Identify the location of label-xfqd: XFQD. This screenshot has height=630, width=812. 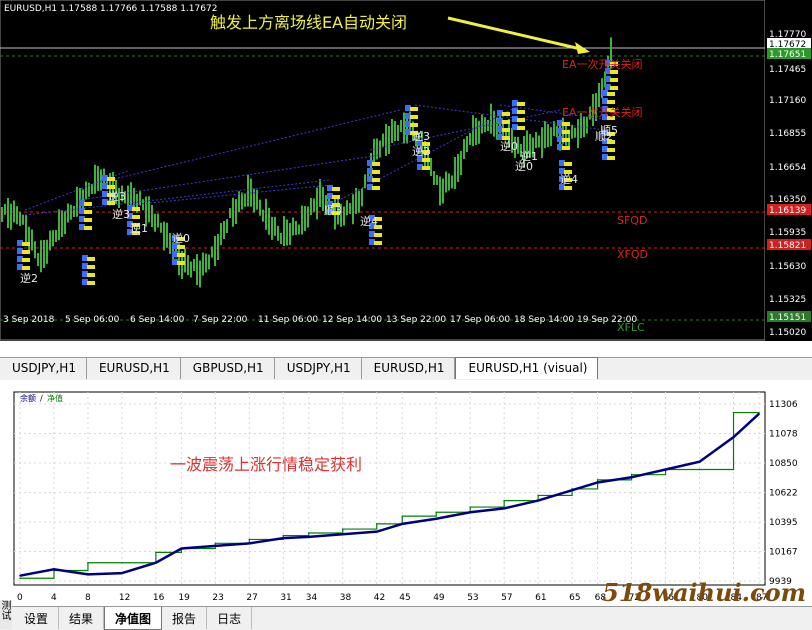
(632, 254).